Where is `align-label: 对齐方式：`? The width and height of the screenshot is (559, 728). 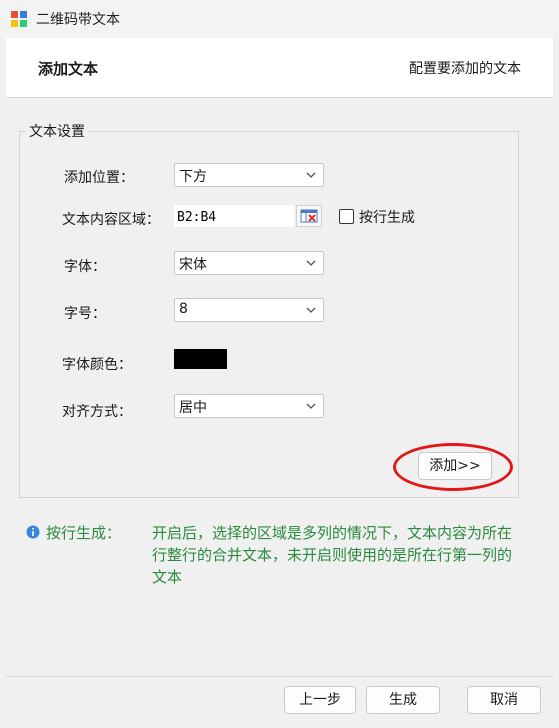
align-label: 对齐方式： is located at coordinates (97, 412).